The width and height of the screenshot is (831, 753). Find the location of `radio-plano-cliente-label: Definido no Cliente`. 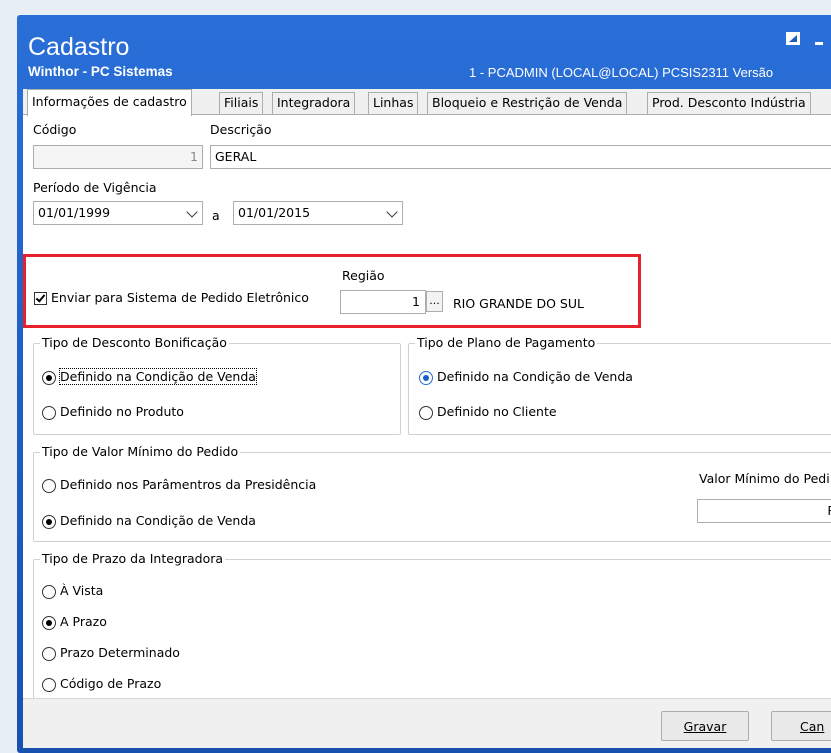

radio-plano-cliente-label: Definido no Cliente is located at coordinates (497, 411).